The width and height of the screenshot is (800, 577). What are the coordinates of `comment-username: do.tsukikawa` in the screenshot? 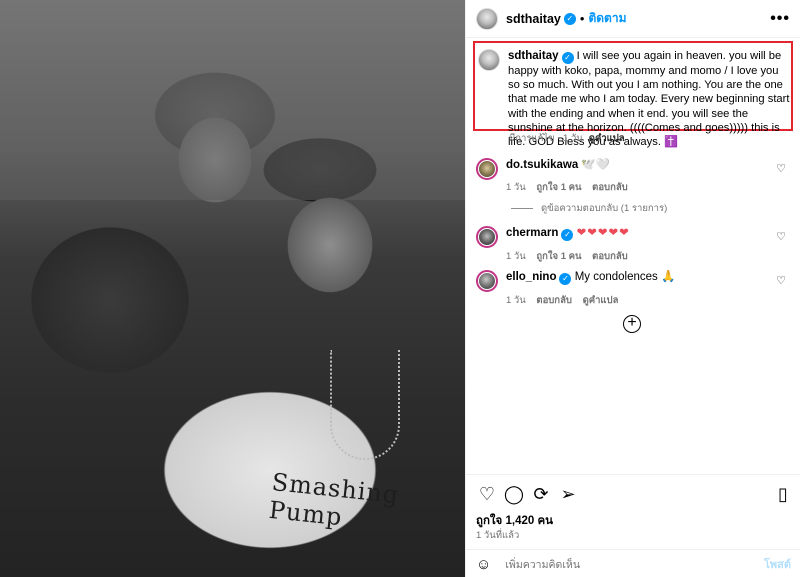 It's located at (542, 165).